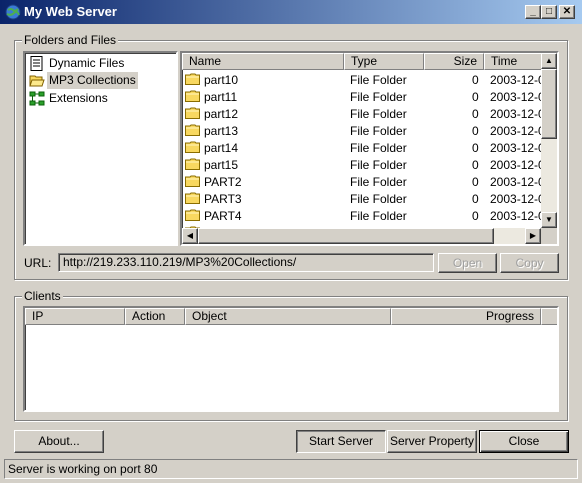 This screenshot has width=582, height=483. I want to click on table-row: PART2 File Folder 0 2003-12-06, so click(361, 181).